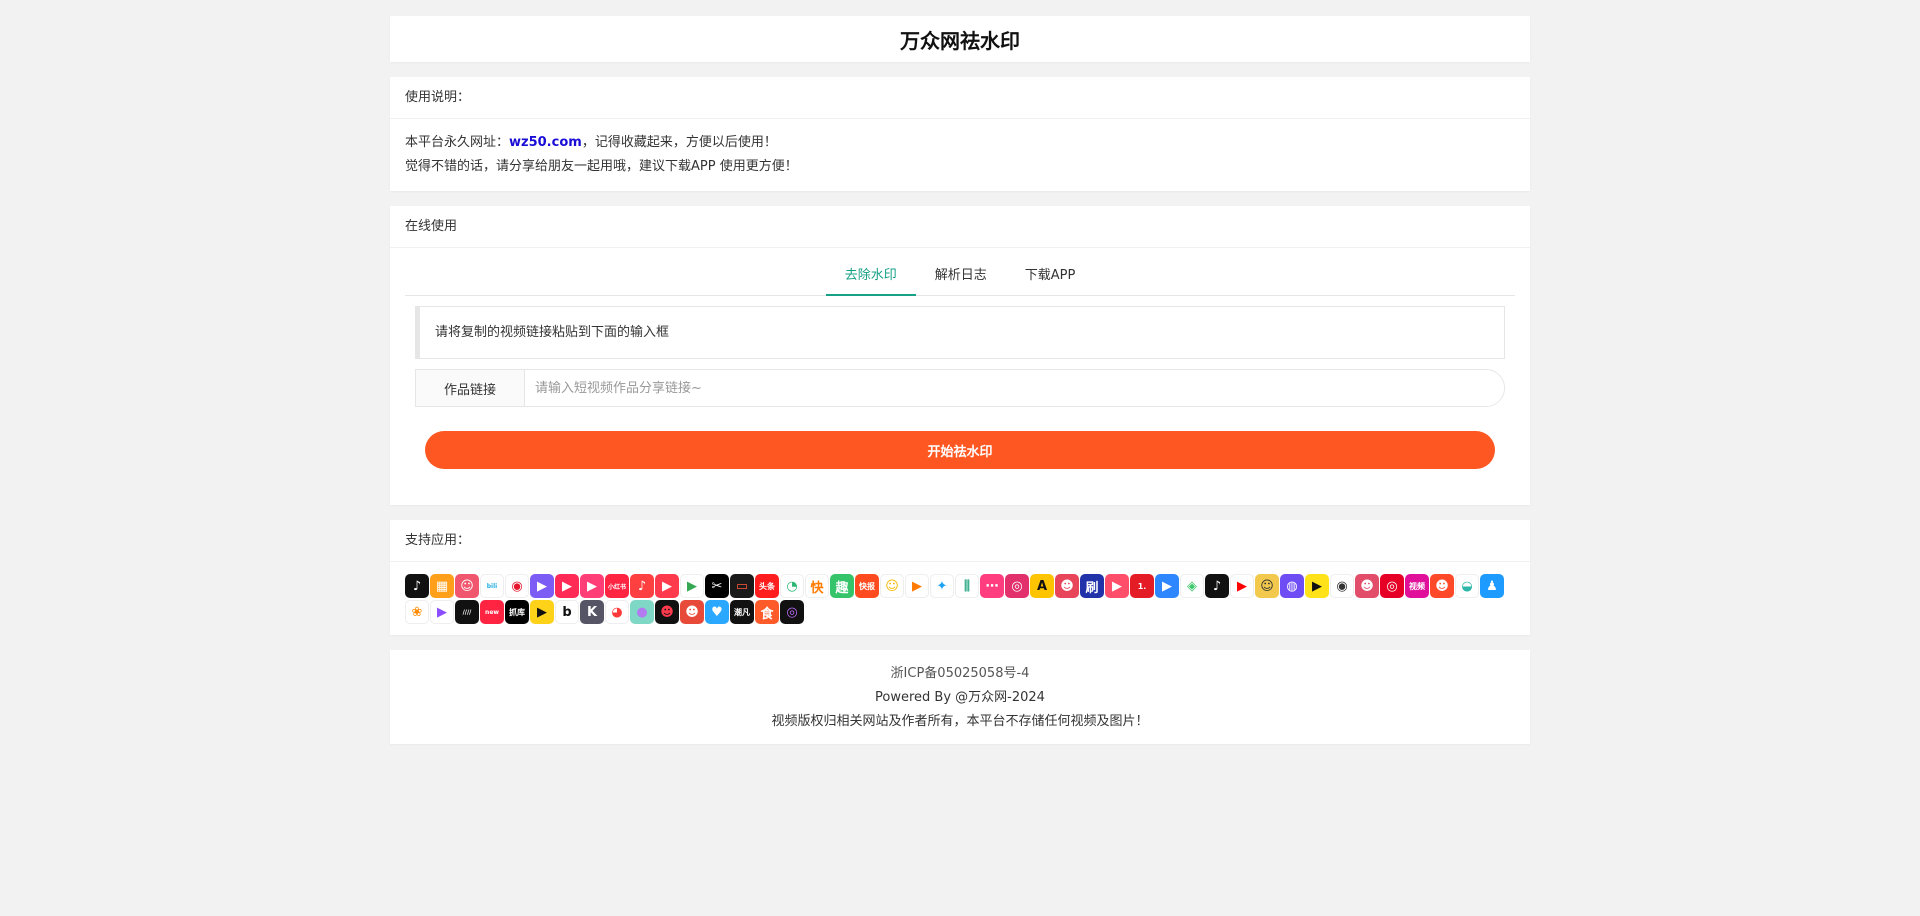 The width and height of the screenshot is (1920, 916). Describe the element at coordinates (1142, 586) in the screenshot. I see `app-one-icon: 1.` at that location.